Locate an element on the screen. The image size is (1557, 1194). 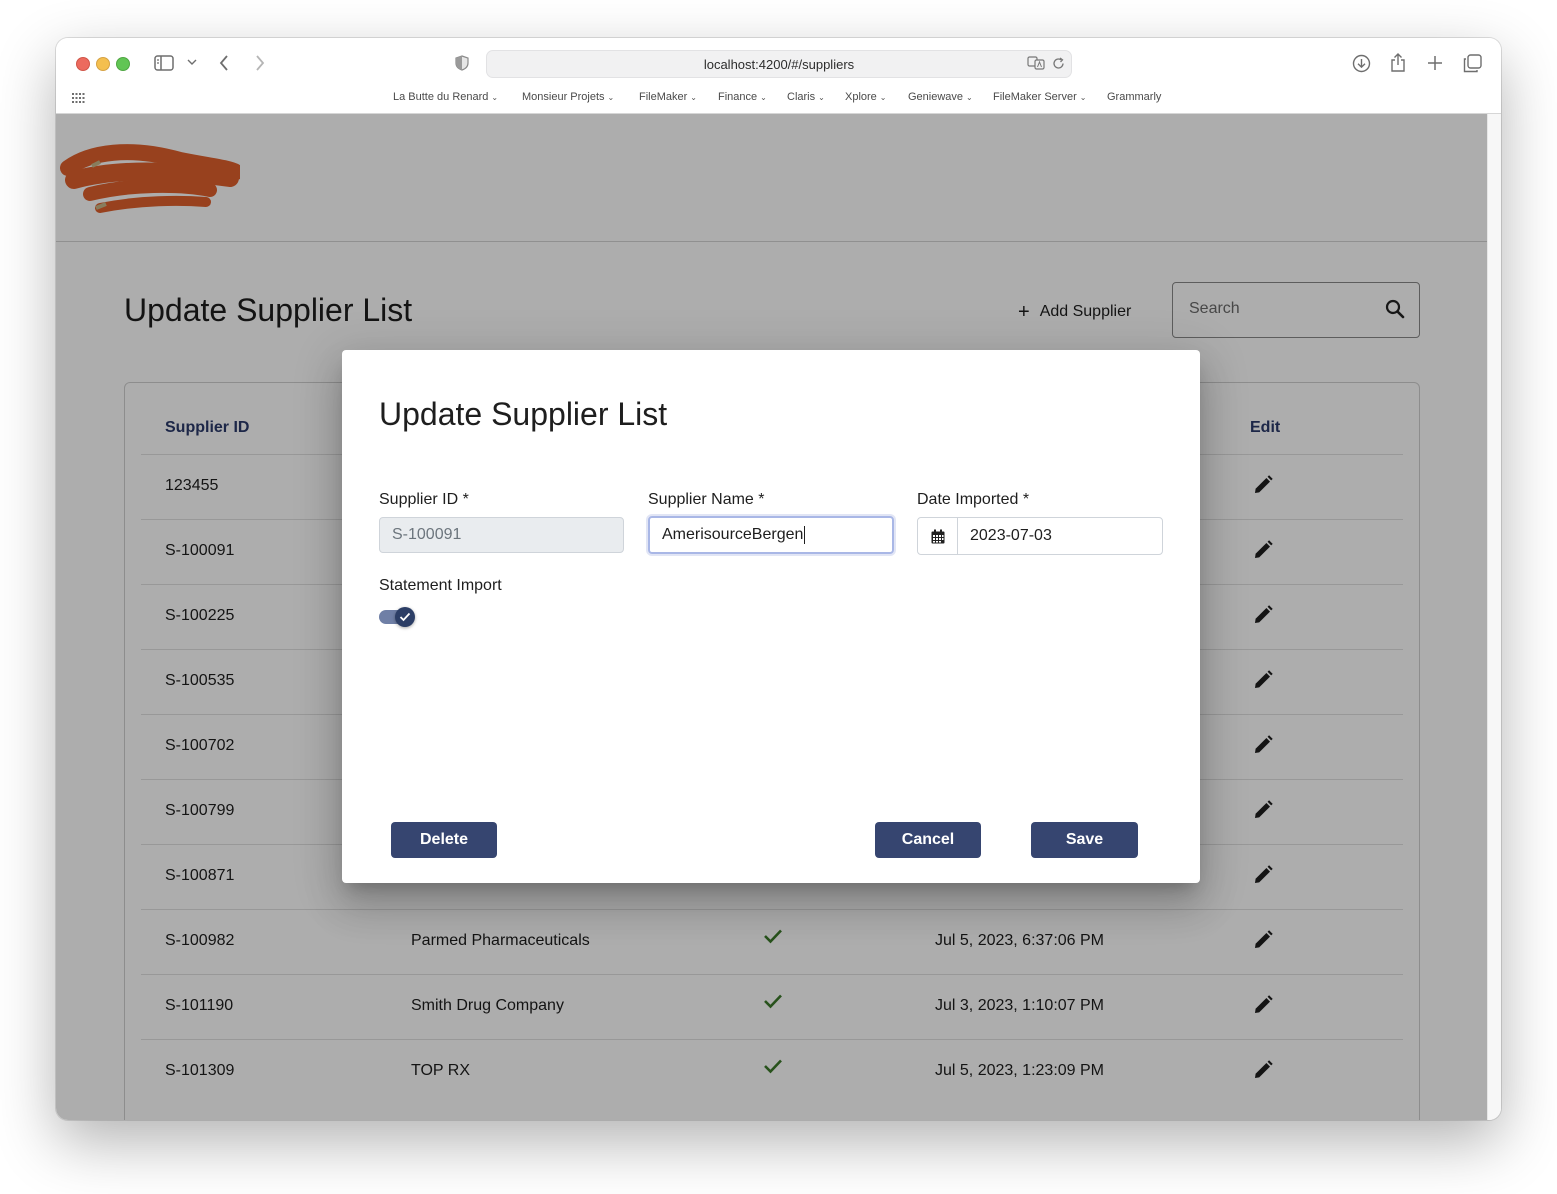
address-bar: localhost:4200/#/suppliers is located at coordinates (779, 64).